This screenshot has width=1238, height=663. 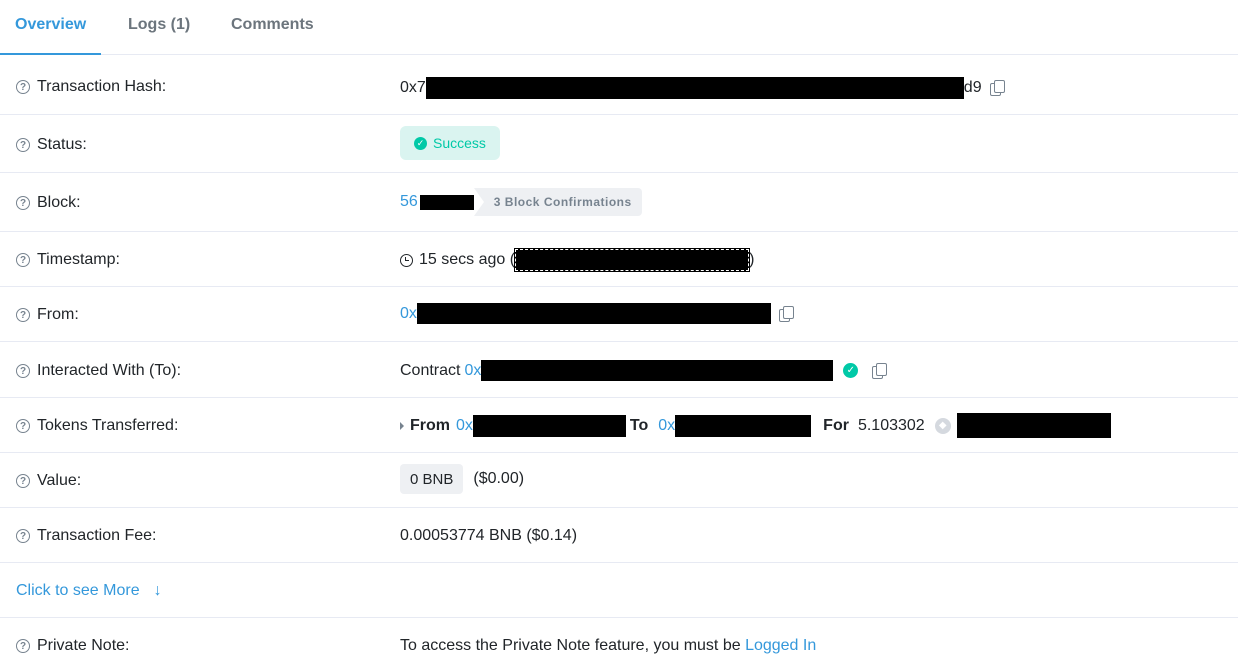 What do you see at coordinates (408, 314) in the screenshot?
I see `from-address-link: 0x` at bounding box center [408, 314].